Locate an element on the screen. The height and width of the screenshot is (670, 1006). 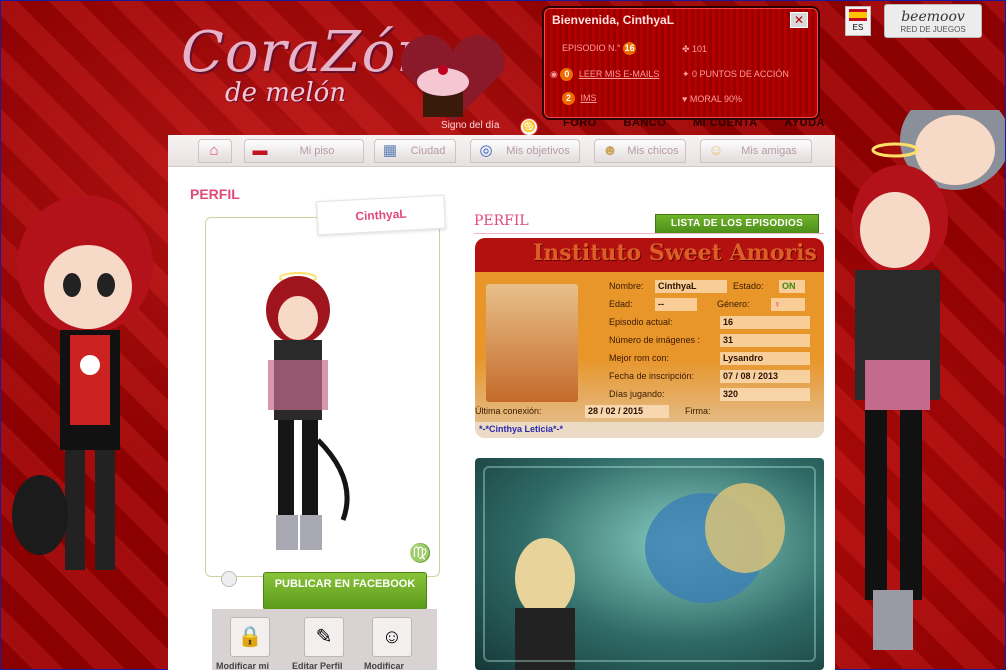
episode-label: EPISODIO N.° is located at coordinates (591, 48).